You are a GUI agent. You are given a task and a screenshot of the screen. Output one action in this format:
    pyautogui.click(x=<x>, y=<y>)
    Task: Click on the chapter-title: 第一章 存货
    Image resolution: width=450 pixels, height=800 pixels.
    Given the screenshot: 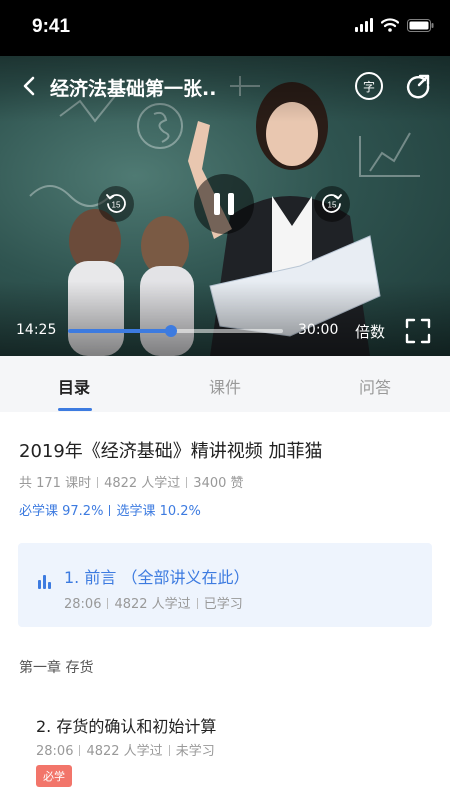 What is the action you would take?
    pyautogui.click(x=56, y=668)
    